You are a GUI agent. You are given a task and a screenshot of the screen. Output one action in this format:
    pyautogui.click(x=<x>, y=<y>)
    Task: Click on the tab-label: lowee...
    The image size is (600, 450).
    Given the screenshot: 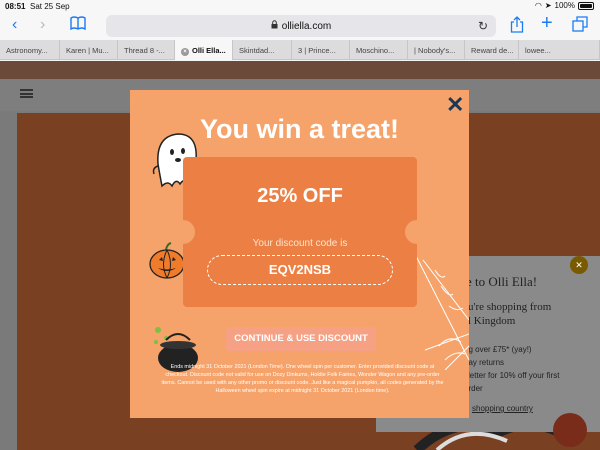 What is the action you would take?
    pyautogui.click(x=538, y=50)
    